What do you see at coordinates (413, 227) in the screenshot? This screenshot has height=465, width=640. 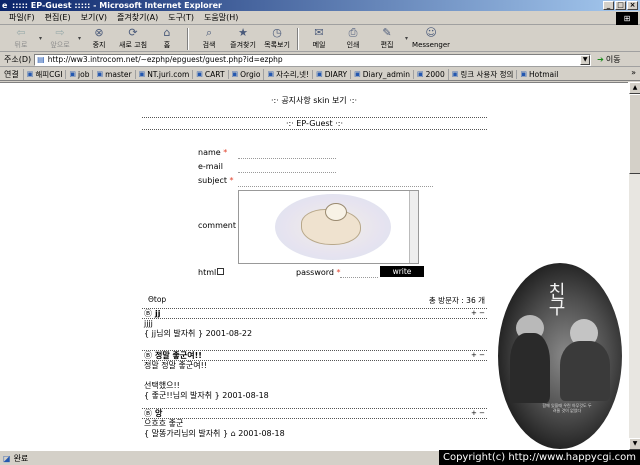 I see `comment-scrollbar` at bounding box center [413, 227].